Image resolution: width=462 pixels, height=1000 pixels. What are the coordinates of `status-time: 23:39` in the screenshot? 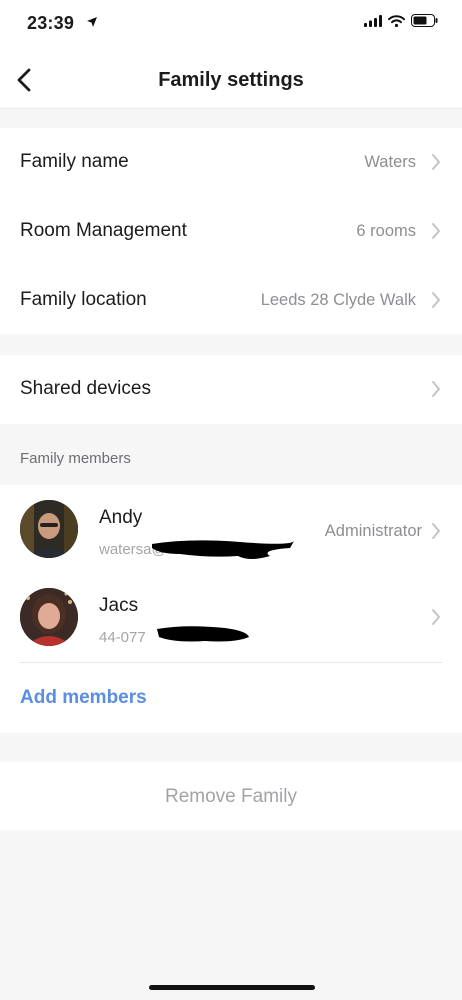 It's located at (51, 23).